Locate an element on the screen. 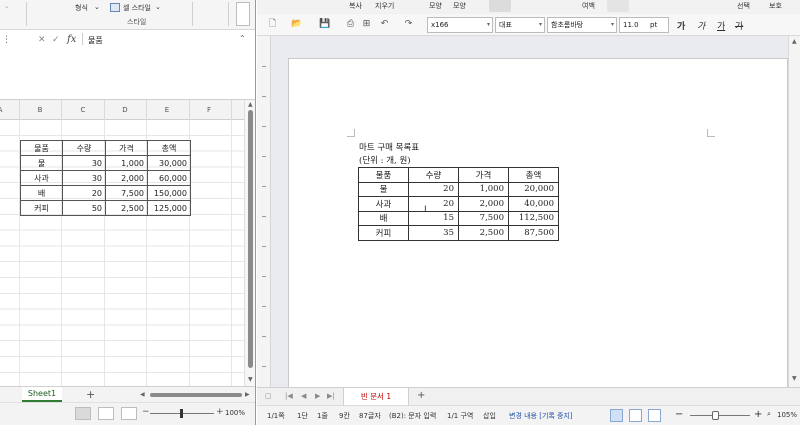  cell: 125,000 is located at coordinates (169, 208).